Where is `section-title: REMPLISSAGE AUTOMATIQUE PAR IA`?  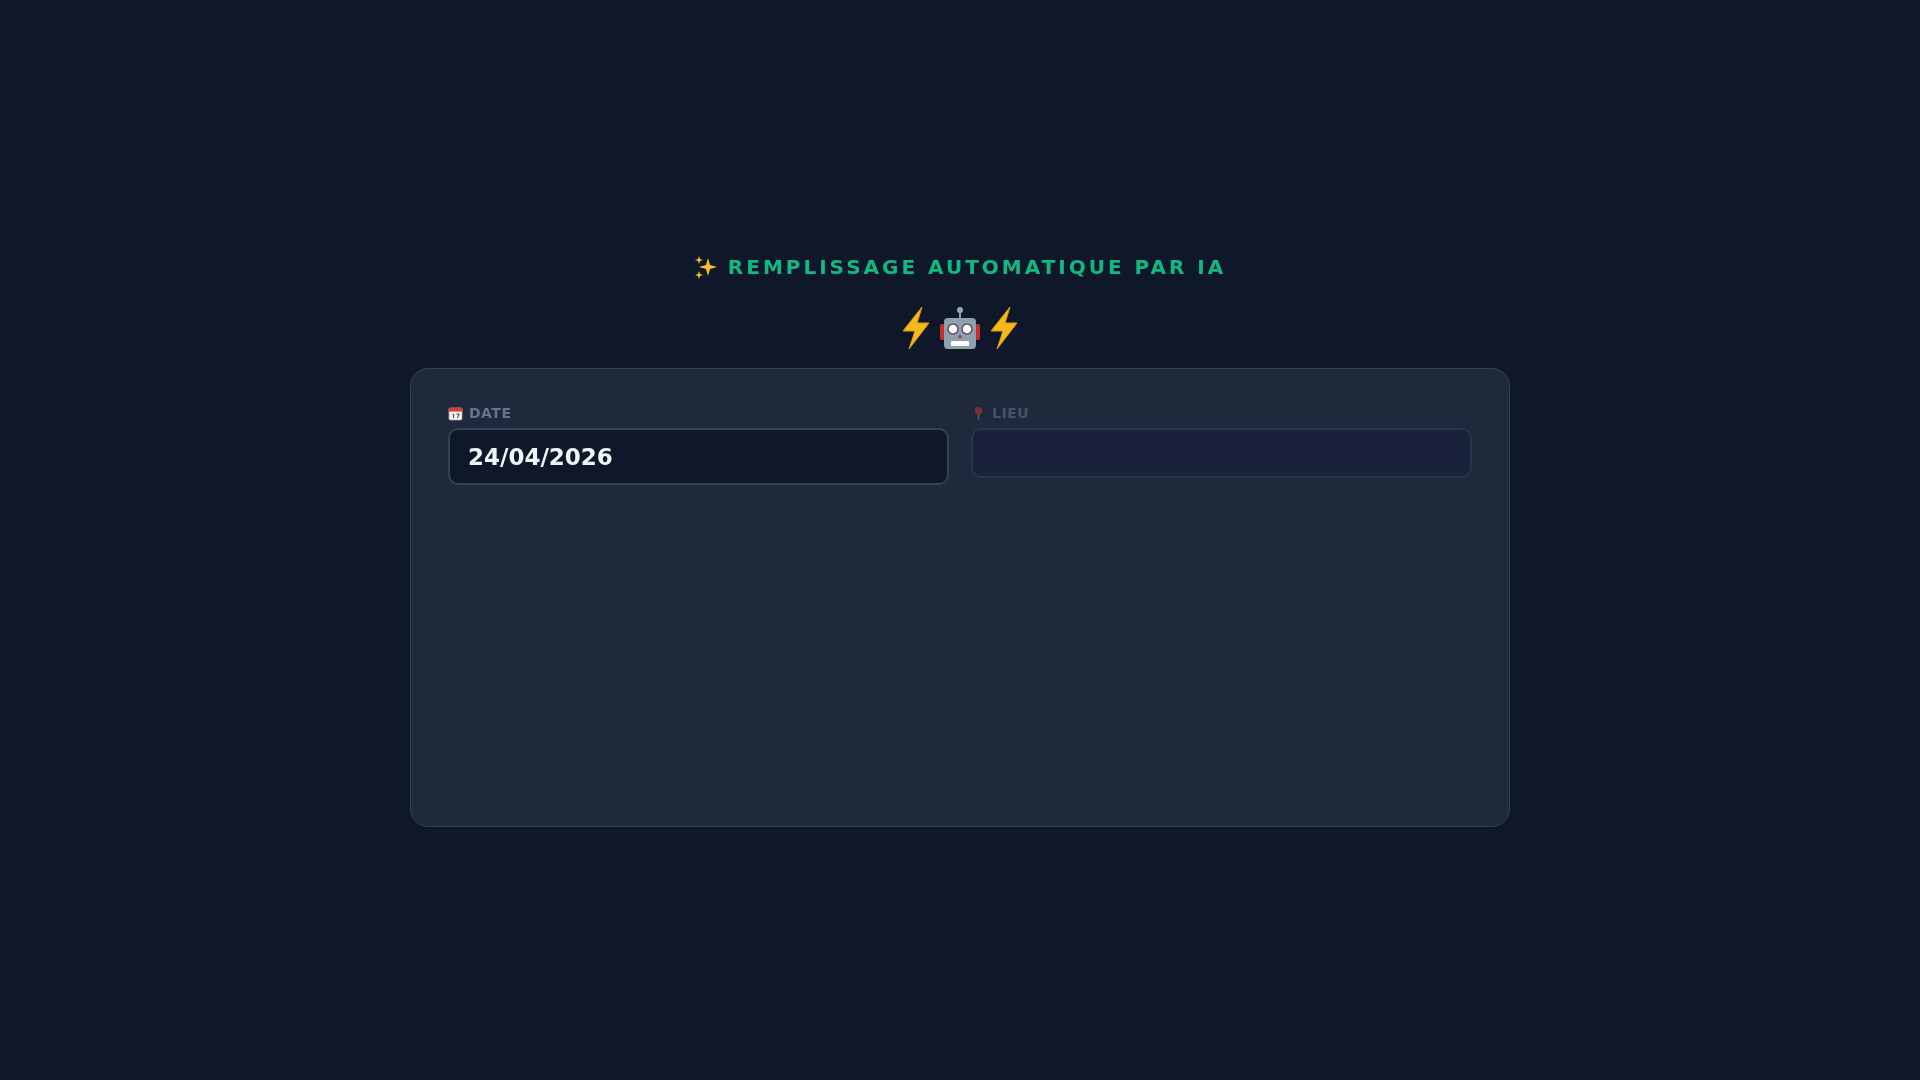
section-title: REMPLISSAGE AUTOMATIQUE PAR IA is located at coordinates (977, 267).